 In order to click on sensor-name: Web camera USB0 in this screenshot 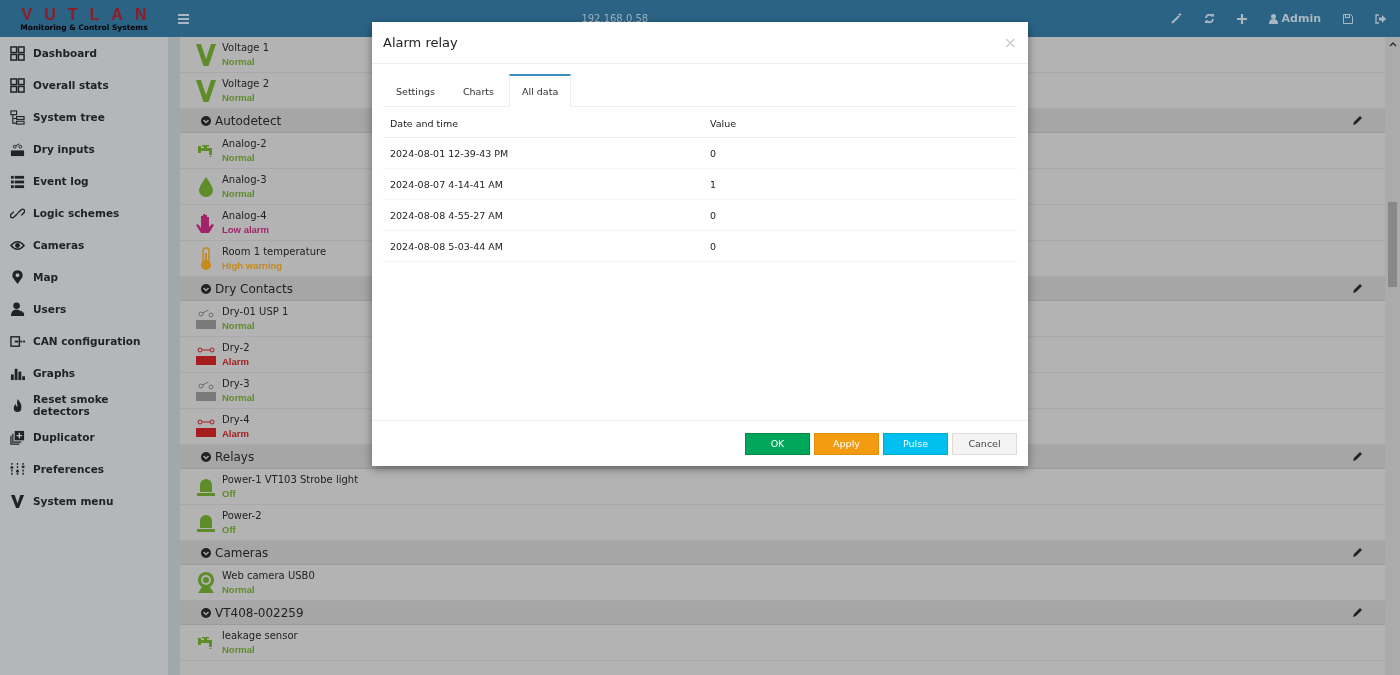, I will do `click(268, 575)`.